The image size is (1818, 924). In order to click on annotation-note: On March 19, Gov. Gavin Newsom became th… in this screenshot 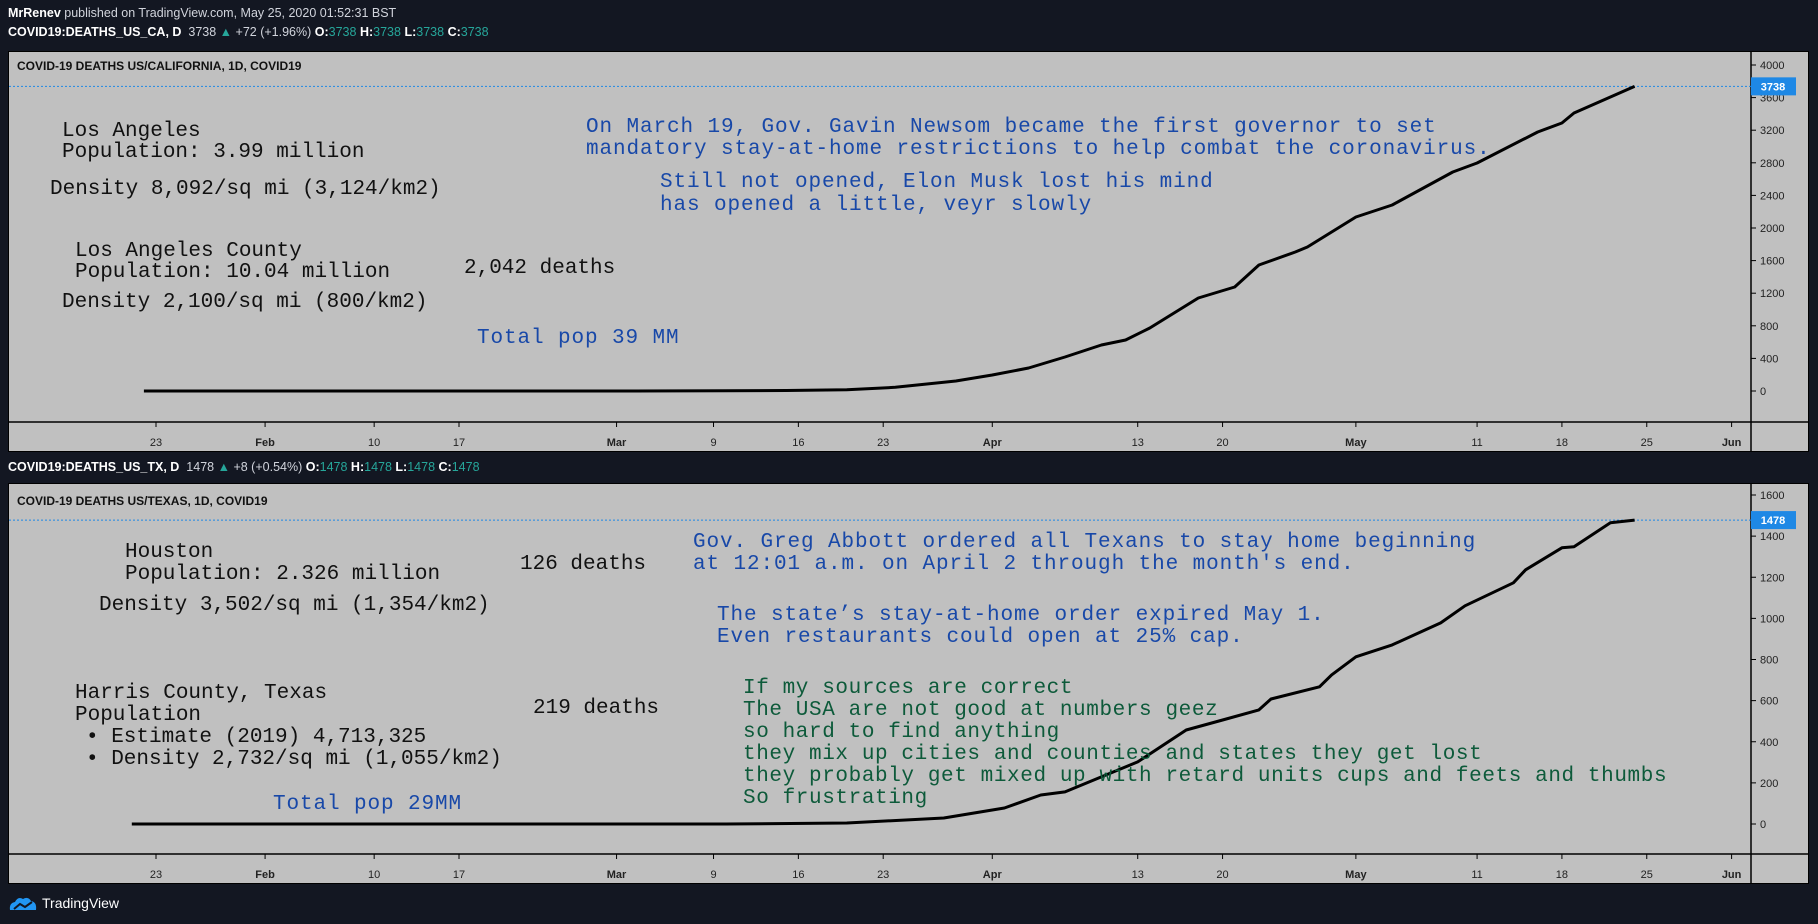, I will do `click(1011, 127)`.